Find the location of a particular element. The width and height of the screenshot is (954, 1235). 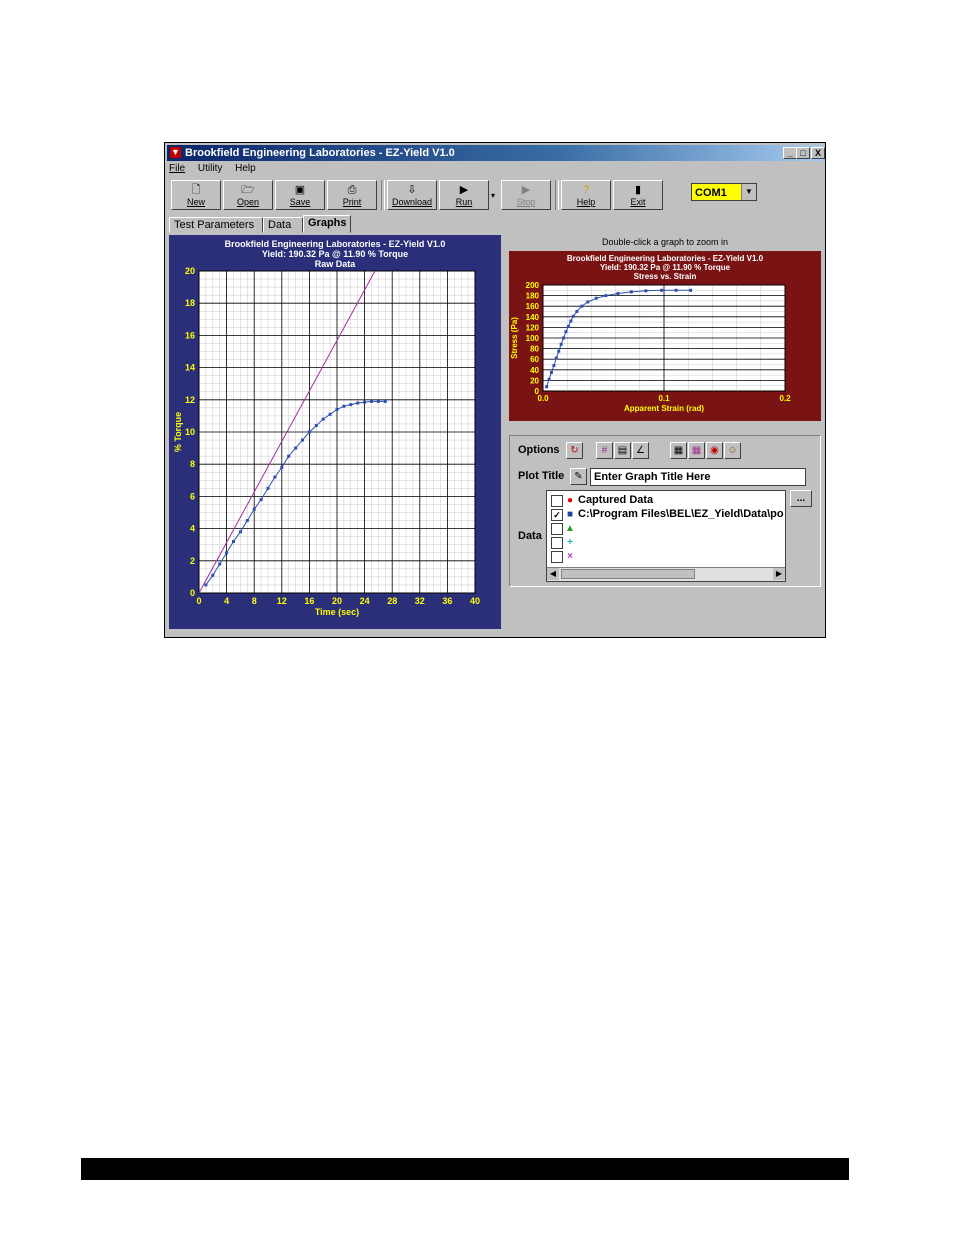

close-button: X is located at coordinates (818, 153).